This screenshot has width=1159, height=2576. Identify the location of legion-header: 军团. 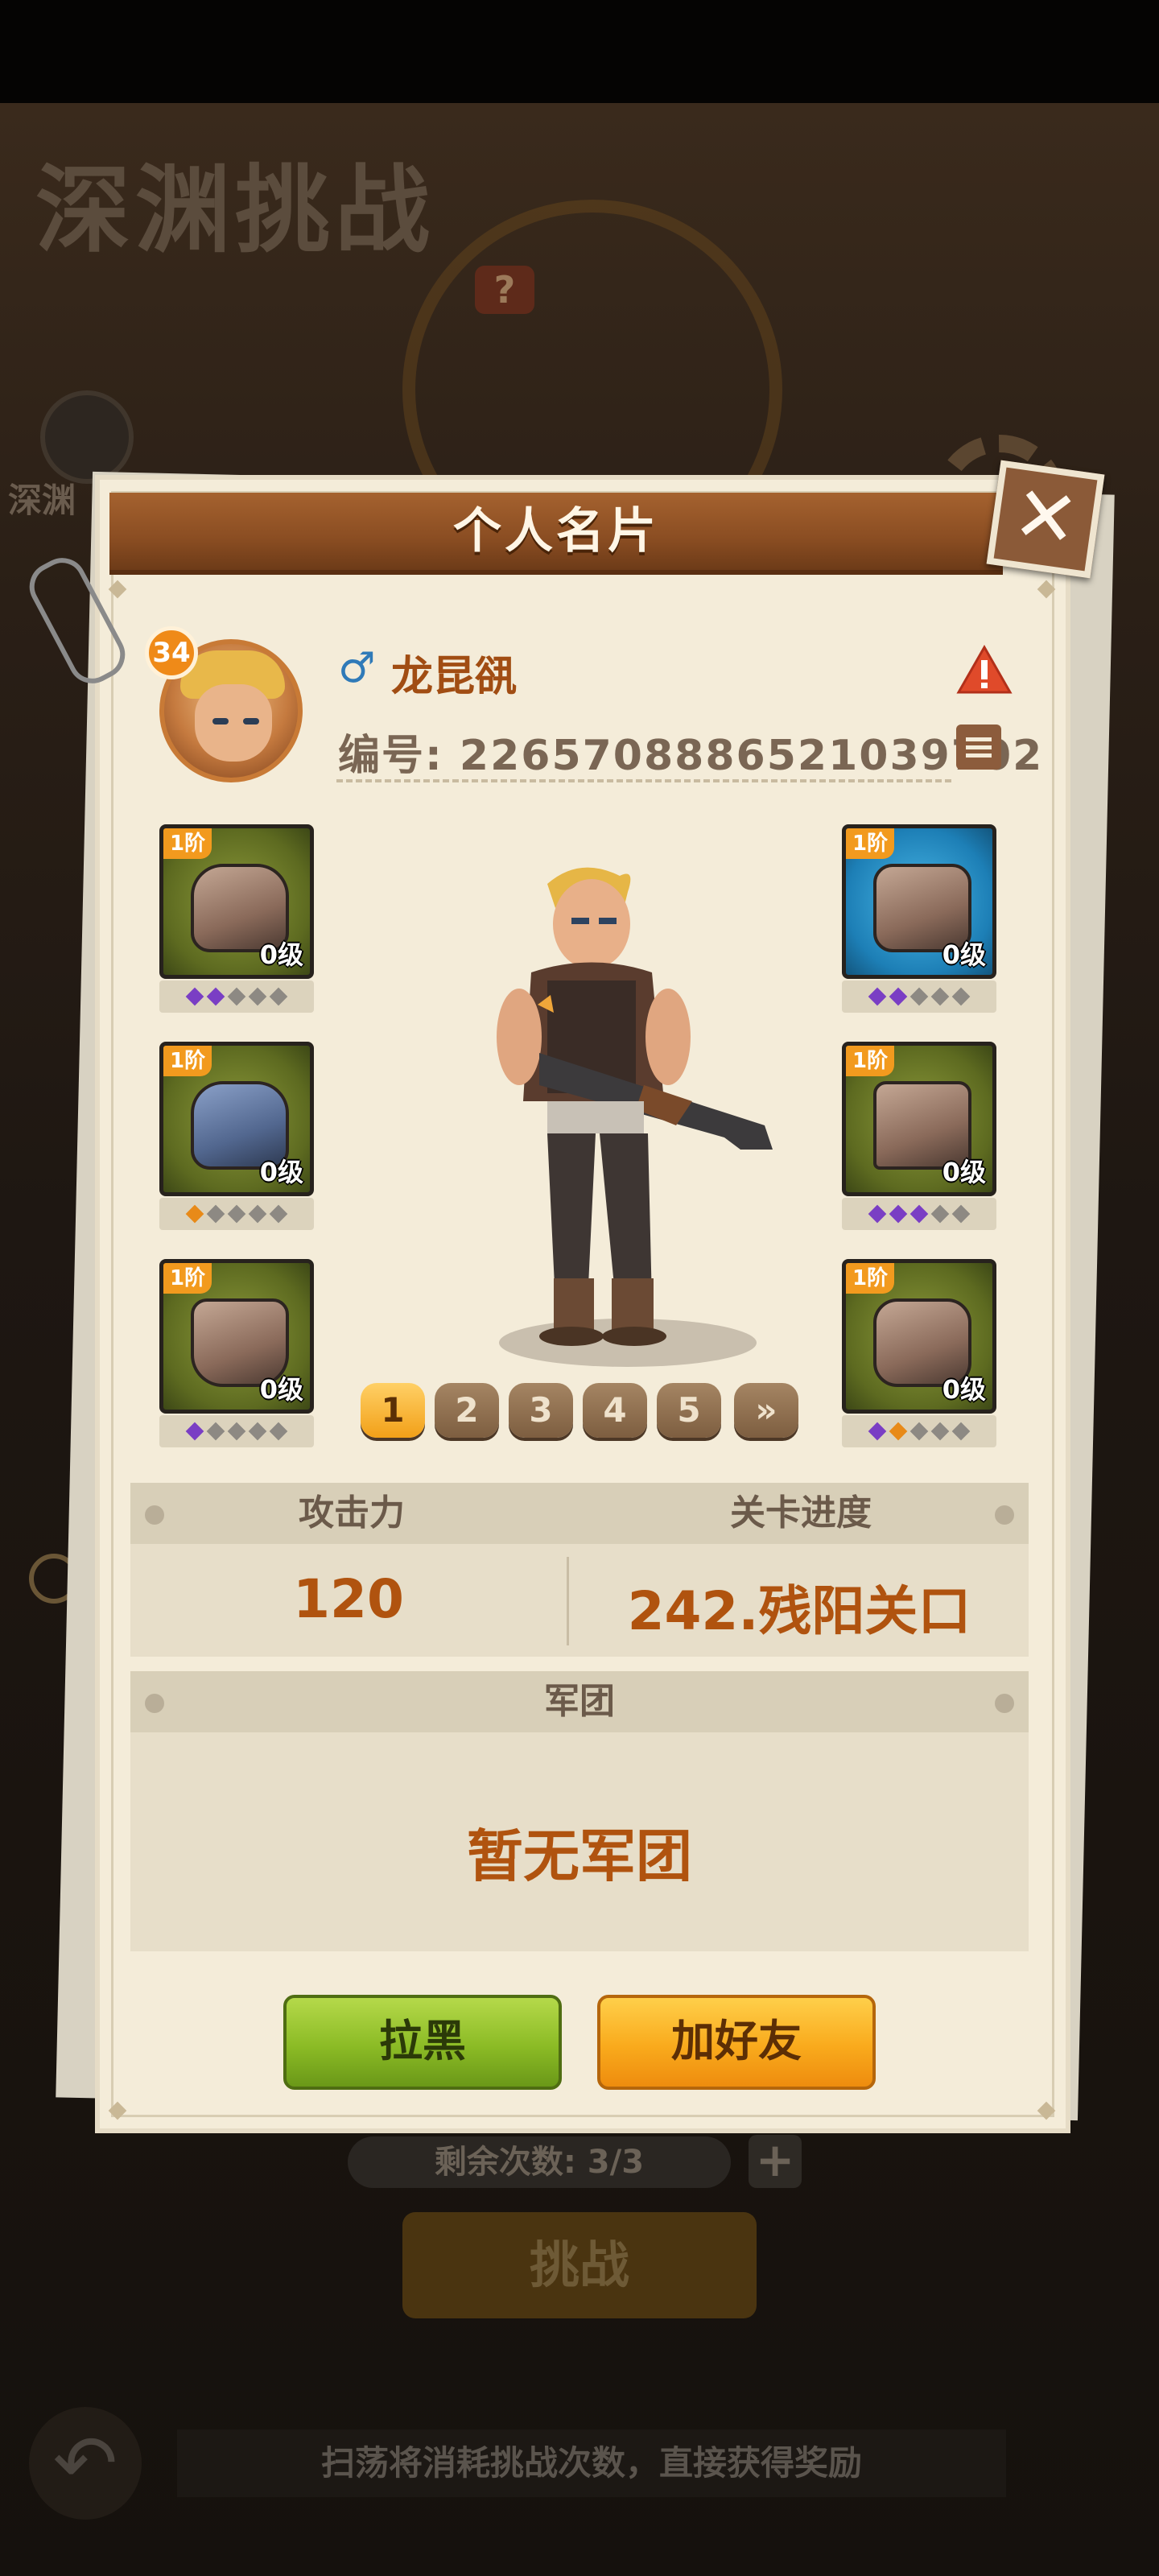
(579, 1701).